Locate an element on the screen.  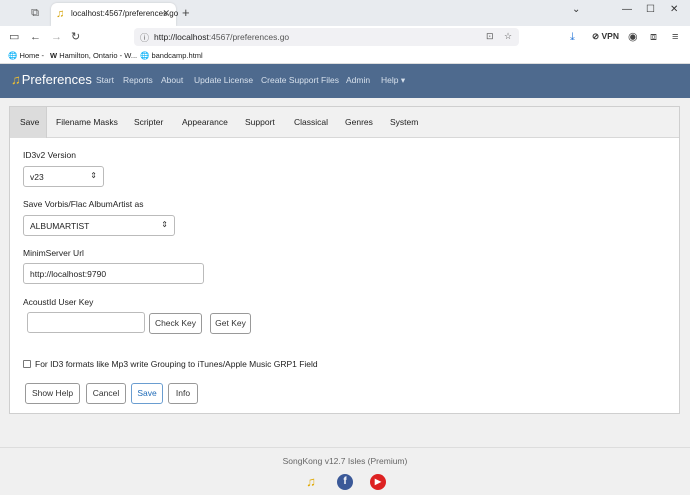
new-tab-icon: + is located at coordinates (186, 12).